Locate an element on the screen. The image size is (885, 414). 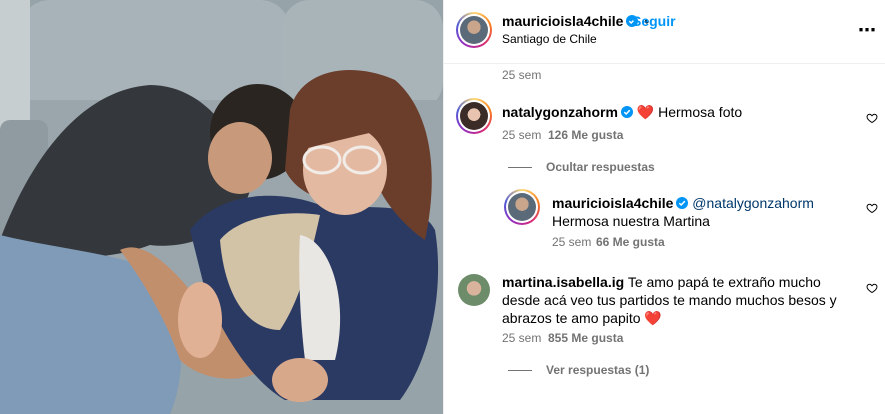
caption-timestamp: 25 sem is located at coordinates (521, 75).